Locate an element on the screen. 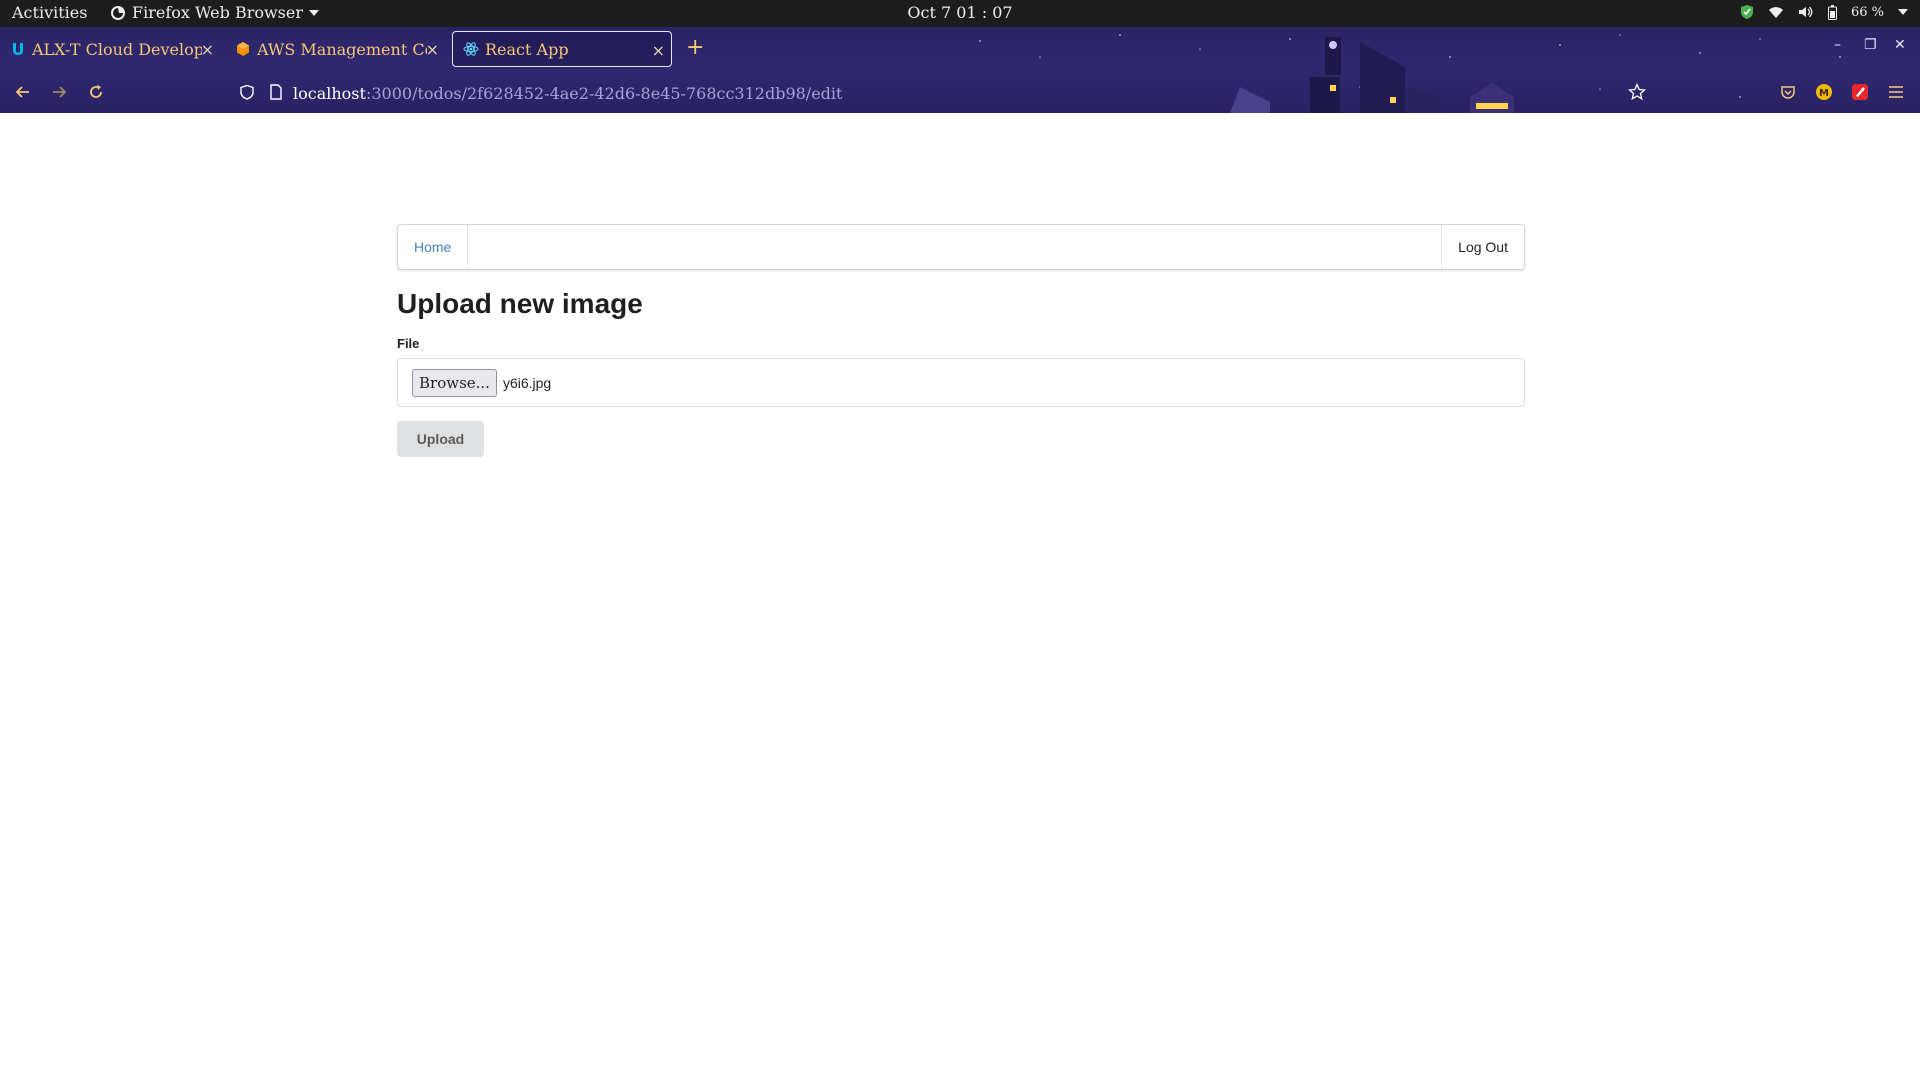 This screenshot has height=1080, width=1920. udacity-icon is located at coordinates (18, 49).